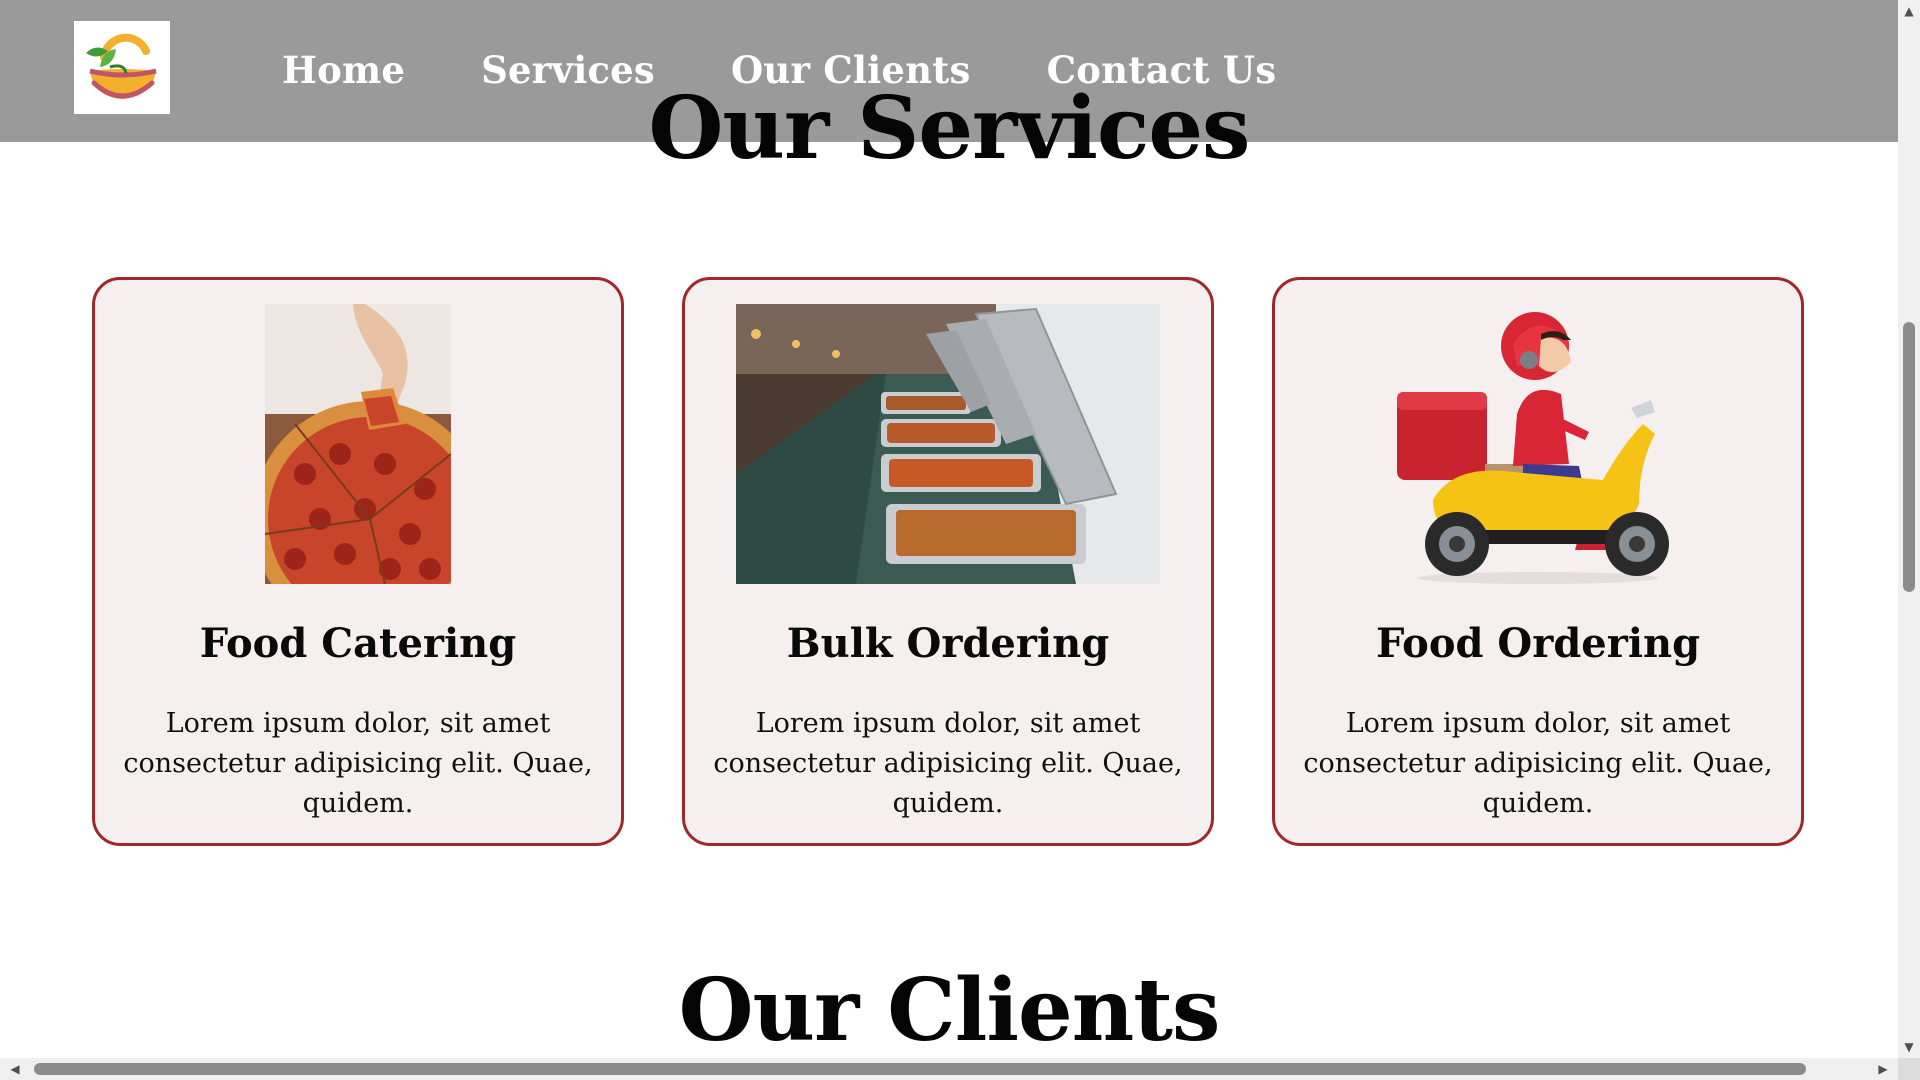  I want to click on scroll-down-arrow-icon: ▼, so click(1909, 1047).